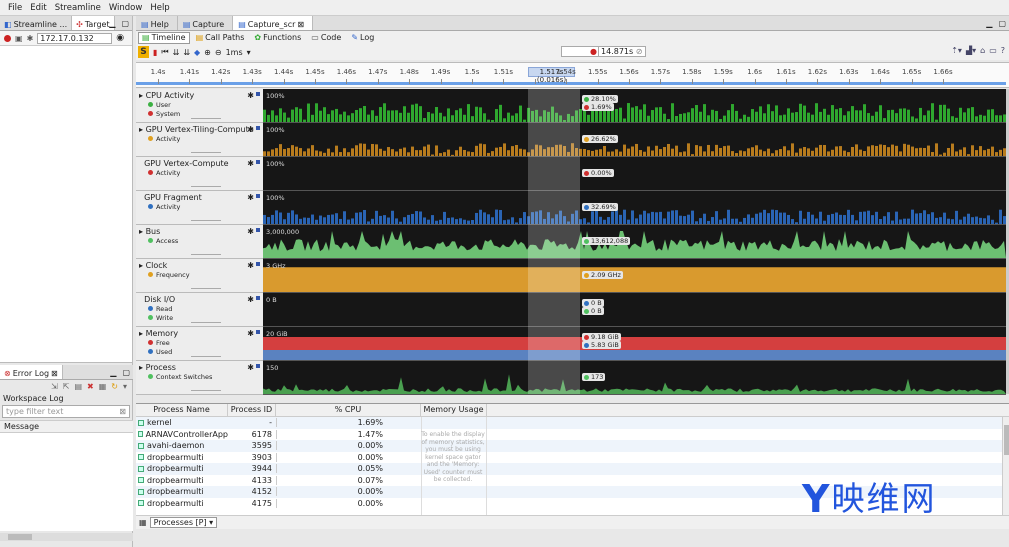  I want to click on zoom-level: 1ms, so click(234, 52).